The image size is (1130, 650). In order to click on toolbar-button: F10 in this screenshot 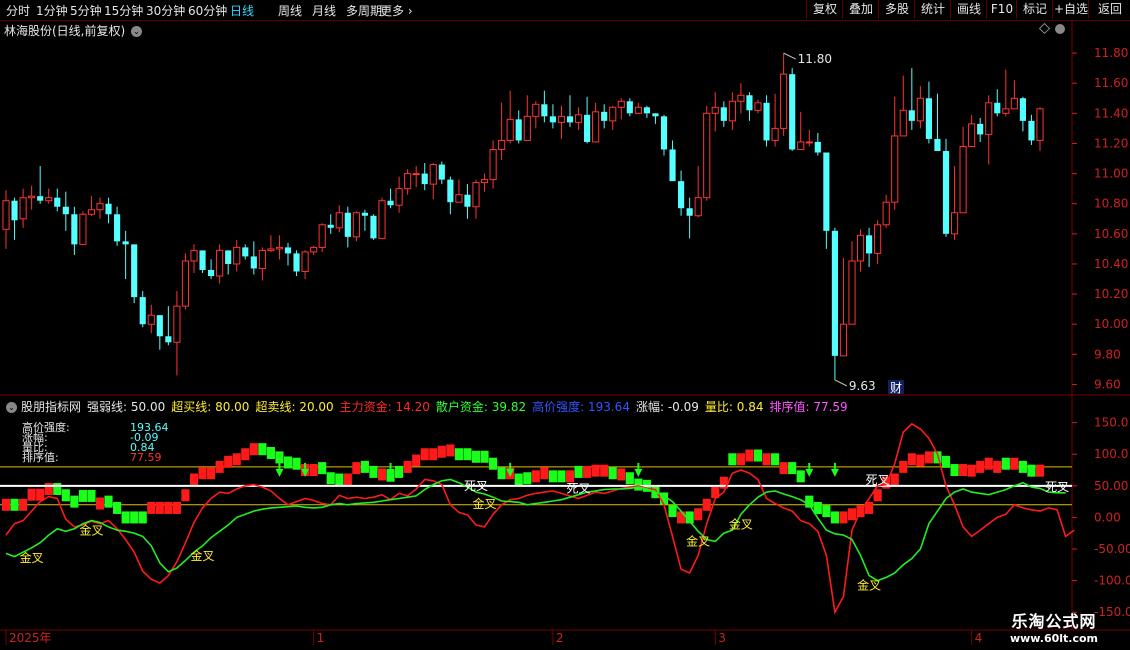, I will do `click(1001, 9)`.